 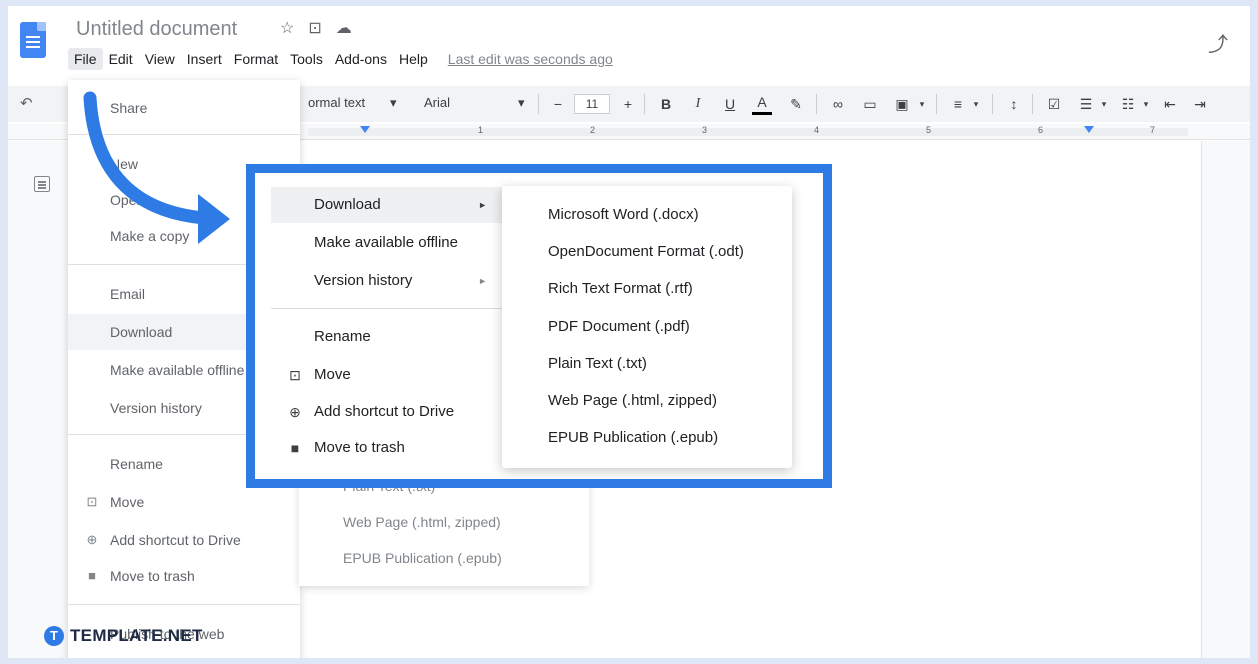 What do you see at coordinates (705, 130) in the screenshot?
I see `ruler-number: 3` at bounding box center [705, 130].